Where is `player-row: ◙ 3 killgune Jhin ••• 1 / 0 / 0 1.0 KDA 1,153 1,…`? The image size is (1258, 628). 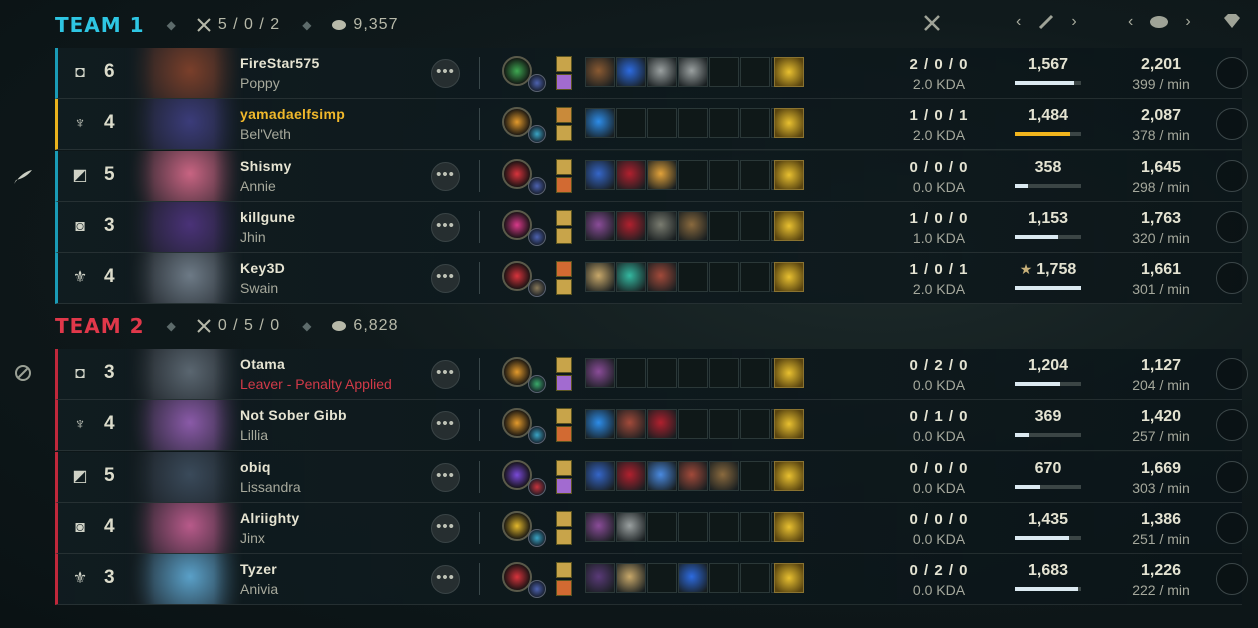
player-row: ◙ 3 killgune Jhin ••• 1 / 0 / 0 1.0 KDA 1,153 1,… is located at coordinates (651, 227).